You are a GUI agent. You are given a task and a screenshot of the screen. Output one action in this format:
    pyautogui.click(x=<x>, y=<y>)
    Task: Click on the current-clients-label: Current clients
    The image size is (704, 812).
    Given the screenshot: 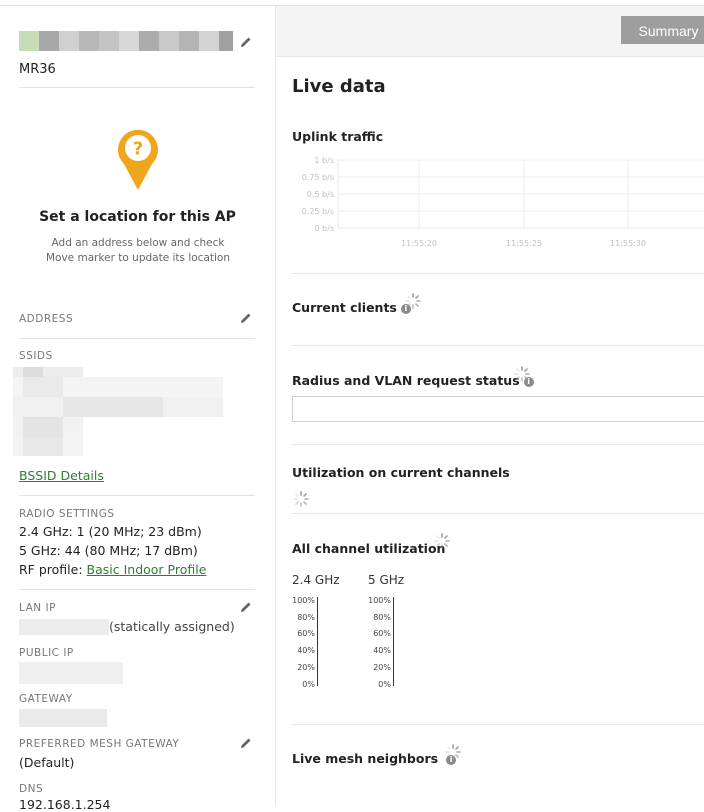 What is the action you would take?
    pyautogui.click(x=344, y=307)
    